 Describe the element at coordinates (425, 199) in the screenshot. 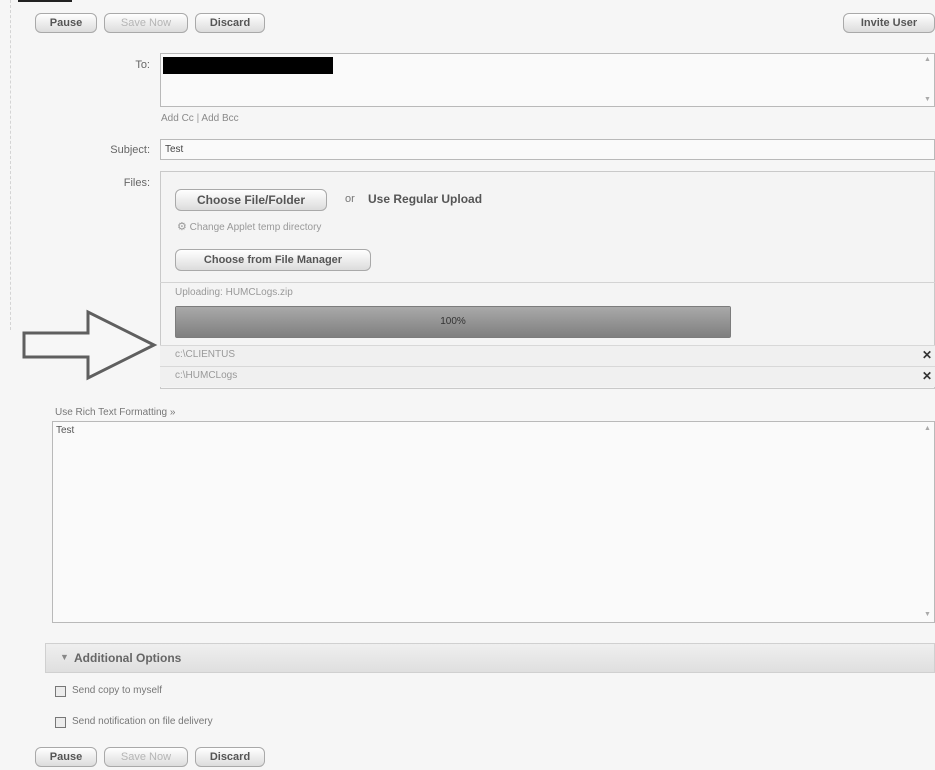

I see `regular-upload-link: Use Regular Upload` at that location.